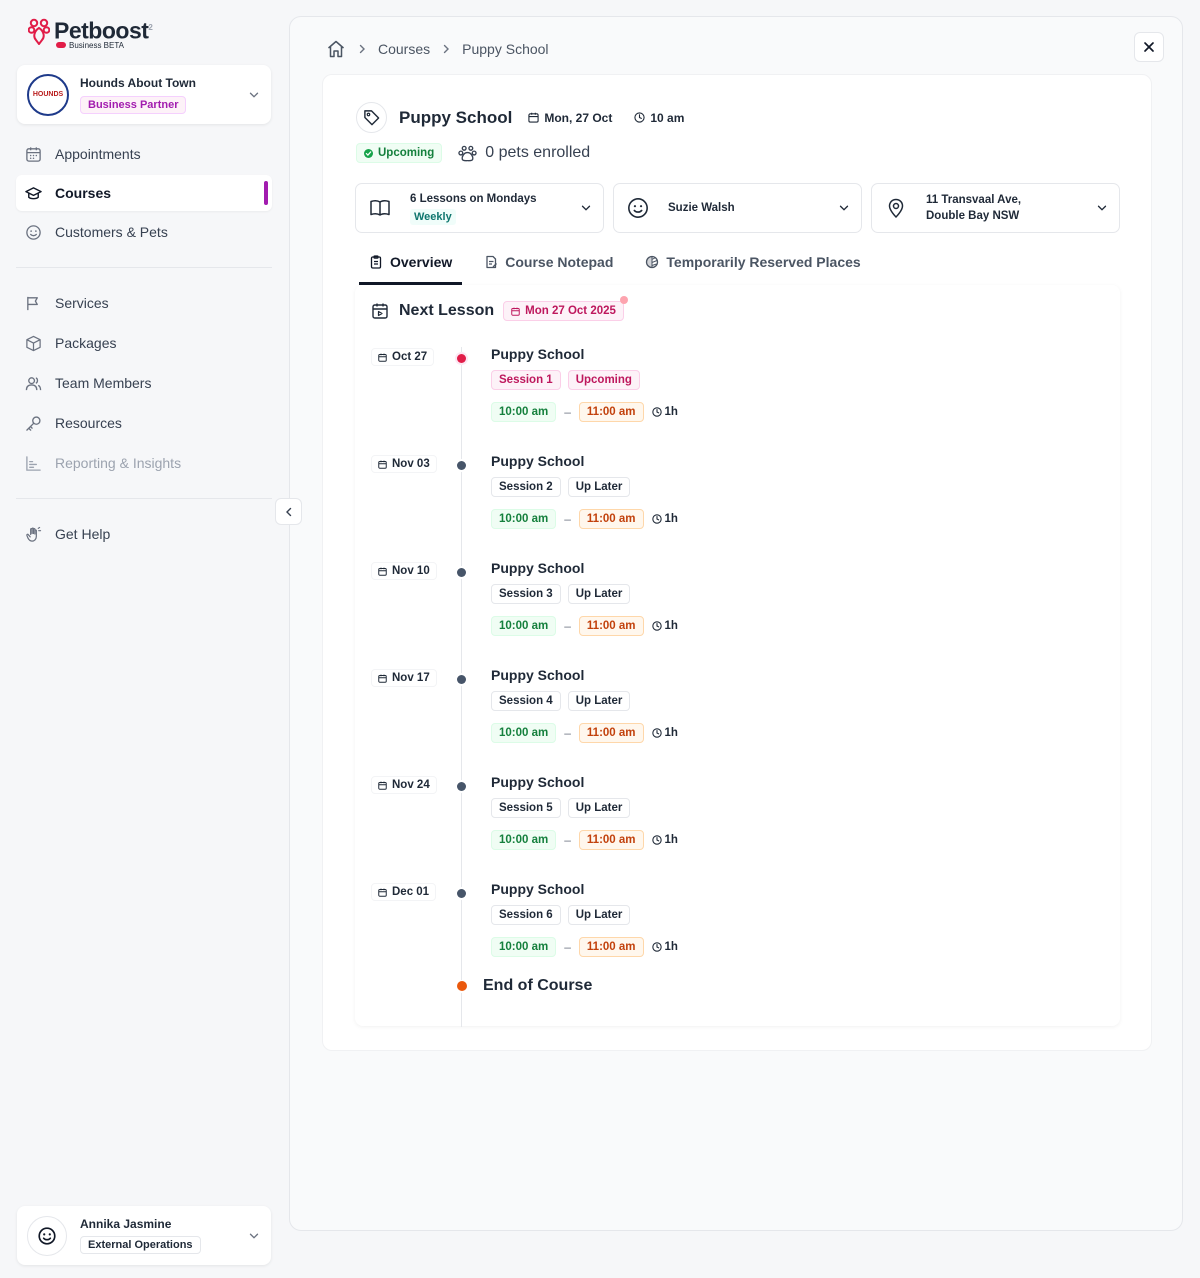 This screenshot has height=1278, width=1200. I want to click on user-menu: Annika Jasmine External Operations, so click(144, 1235).